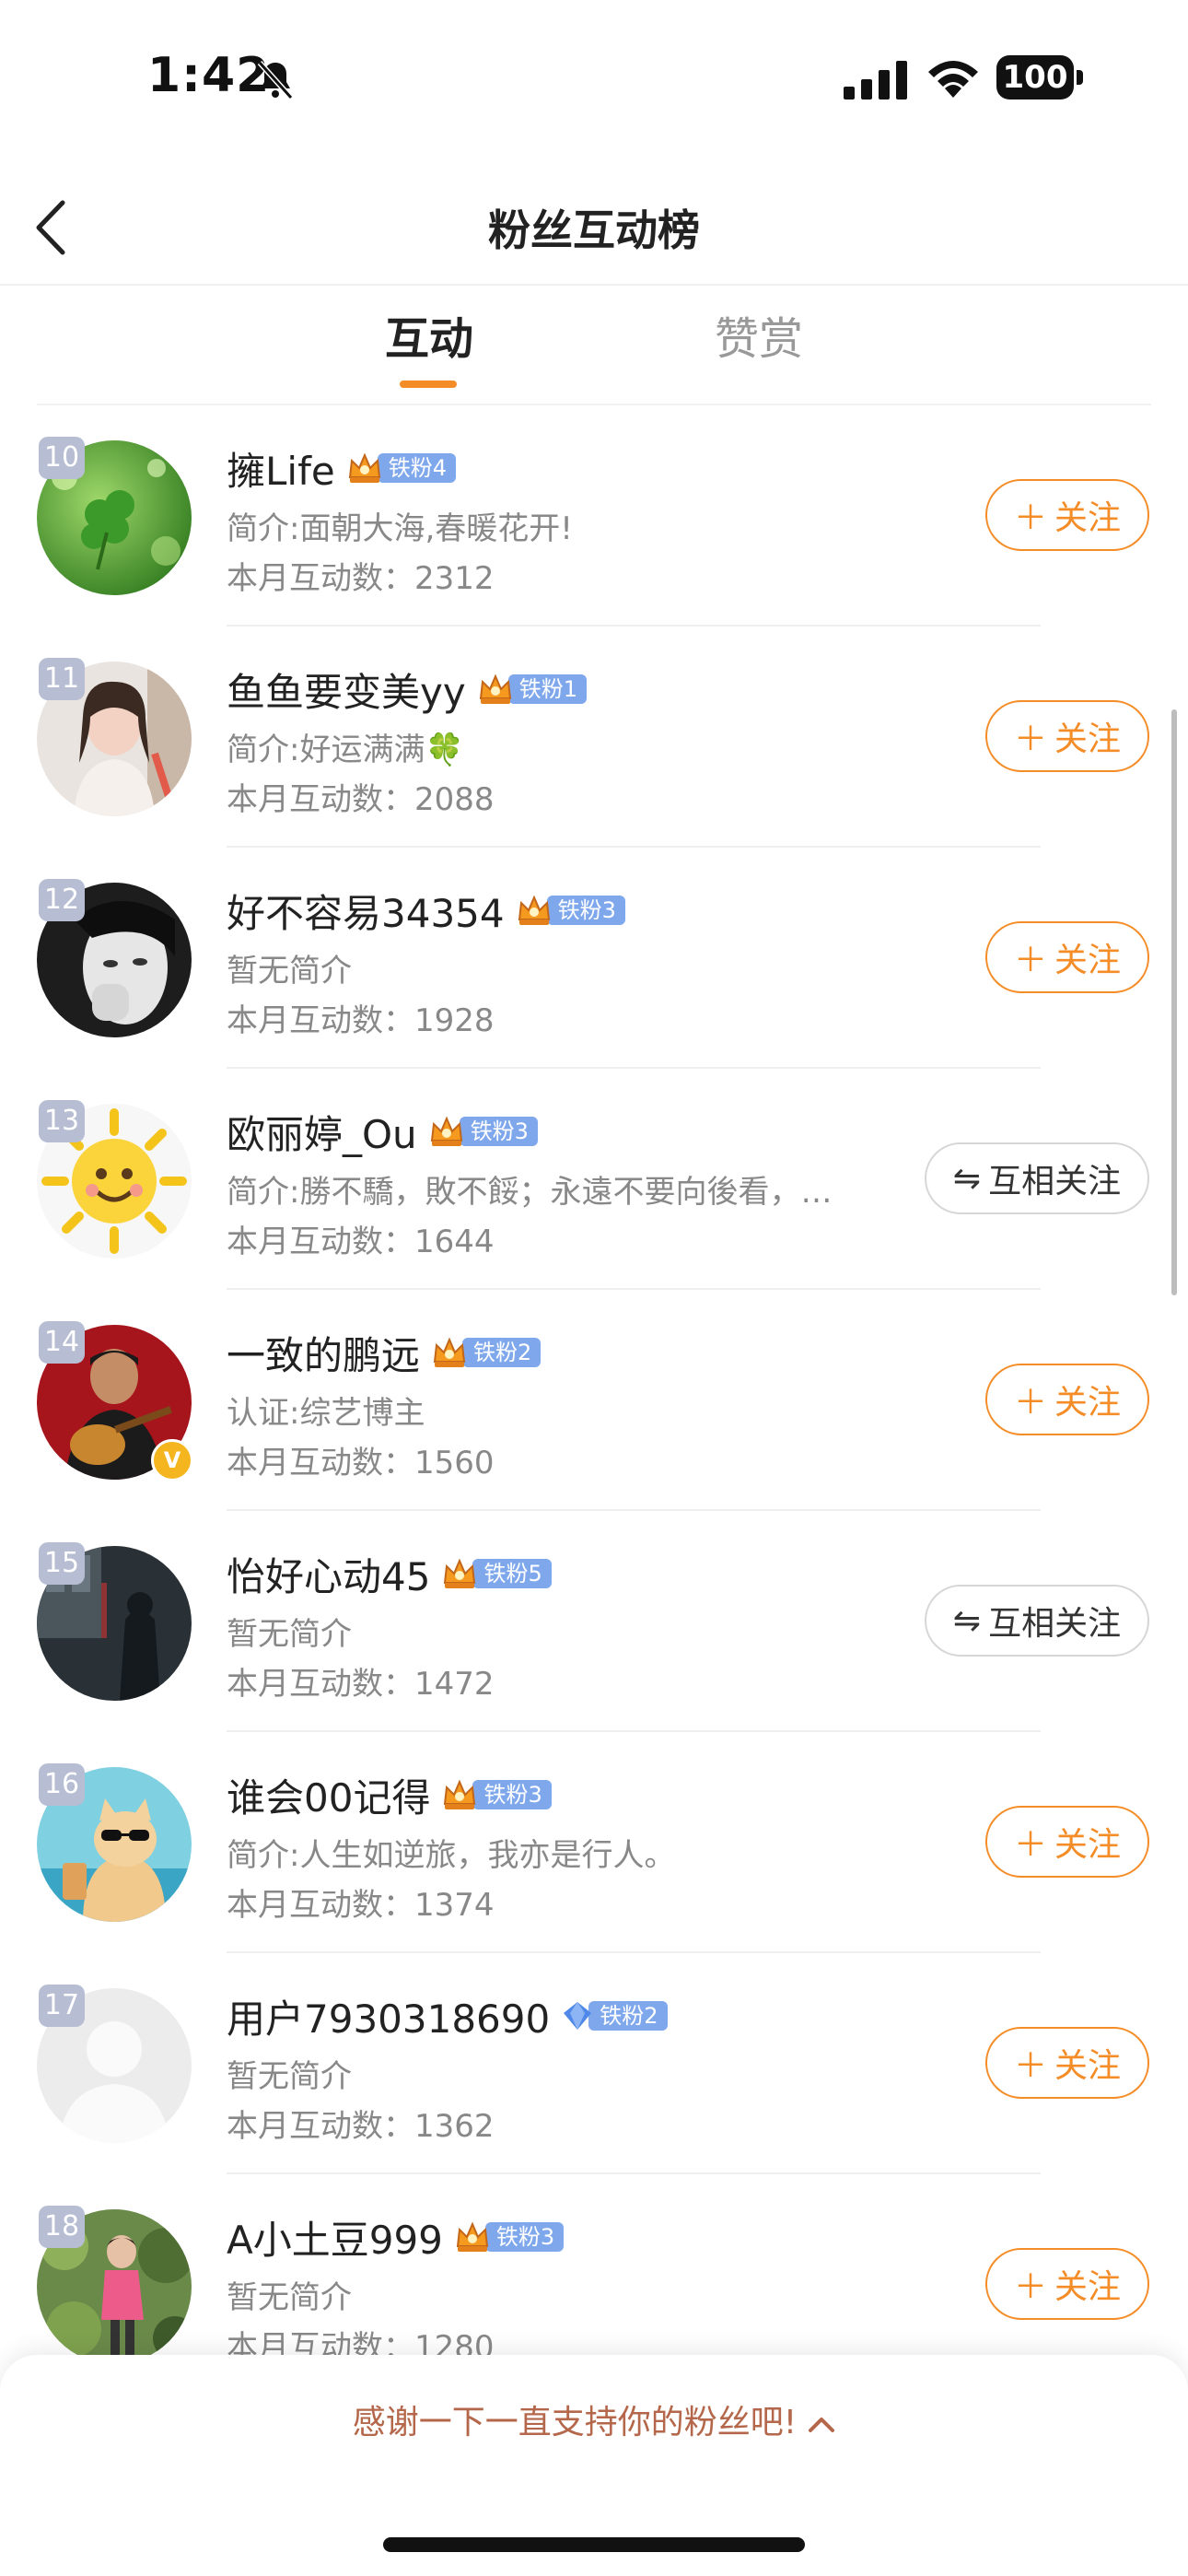 The height and width of the screenshot is (2576, 1188). What do you see at coordinates (822, 2425) in the screenshot?
I see `chevron-up-icon` at bounding box center [822, 2425].